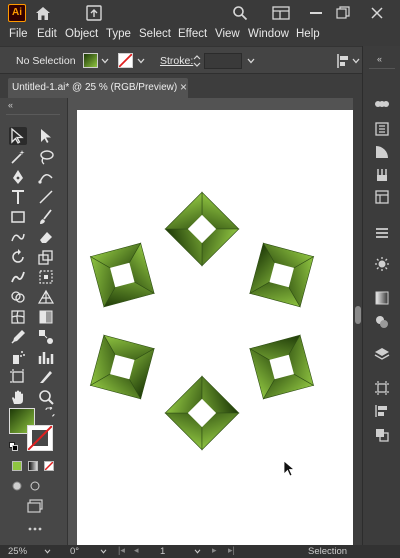 This screenshot has height=558, width=400. I want to click on color-mode-button, so click(17, 466).